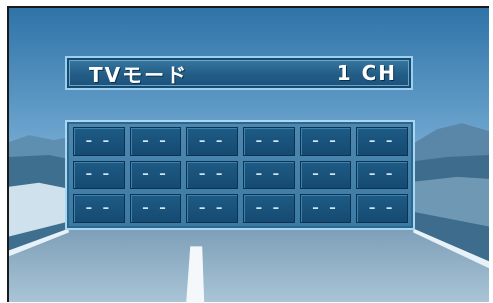 Image resolution: width=493 pixels, height=303 pixels. I want to click on mode-label: TVモード, so click(139, 74).